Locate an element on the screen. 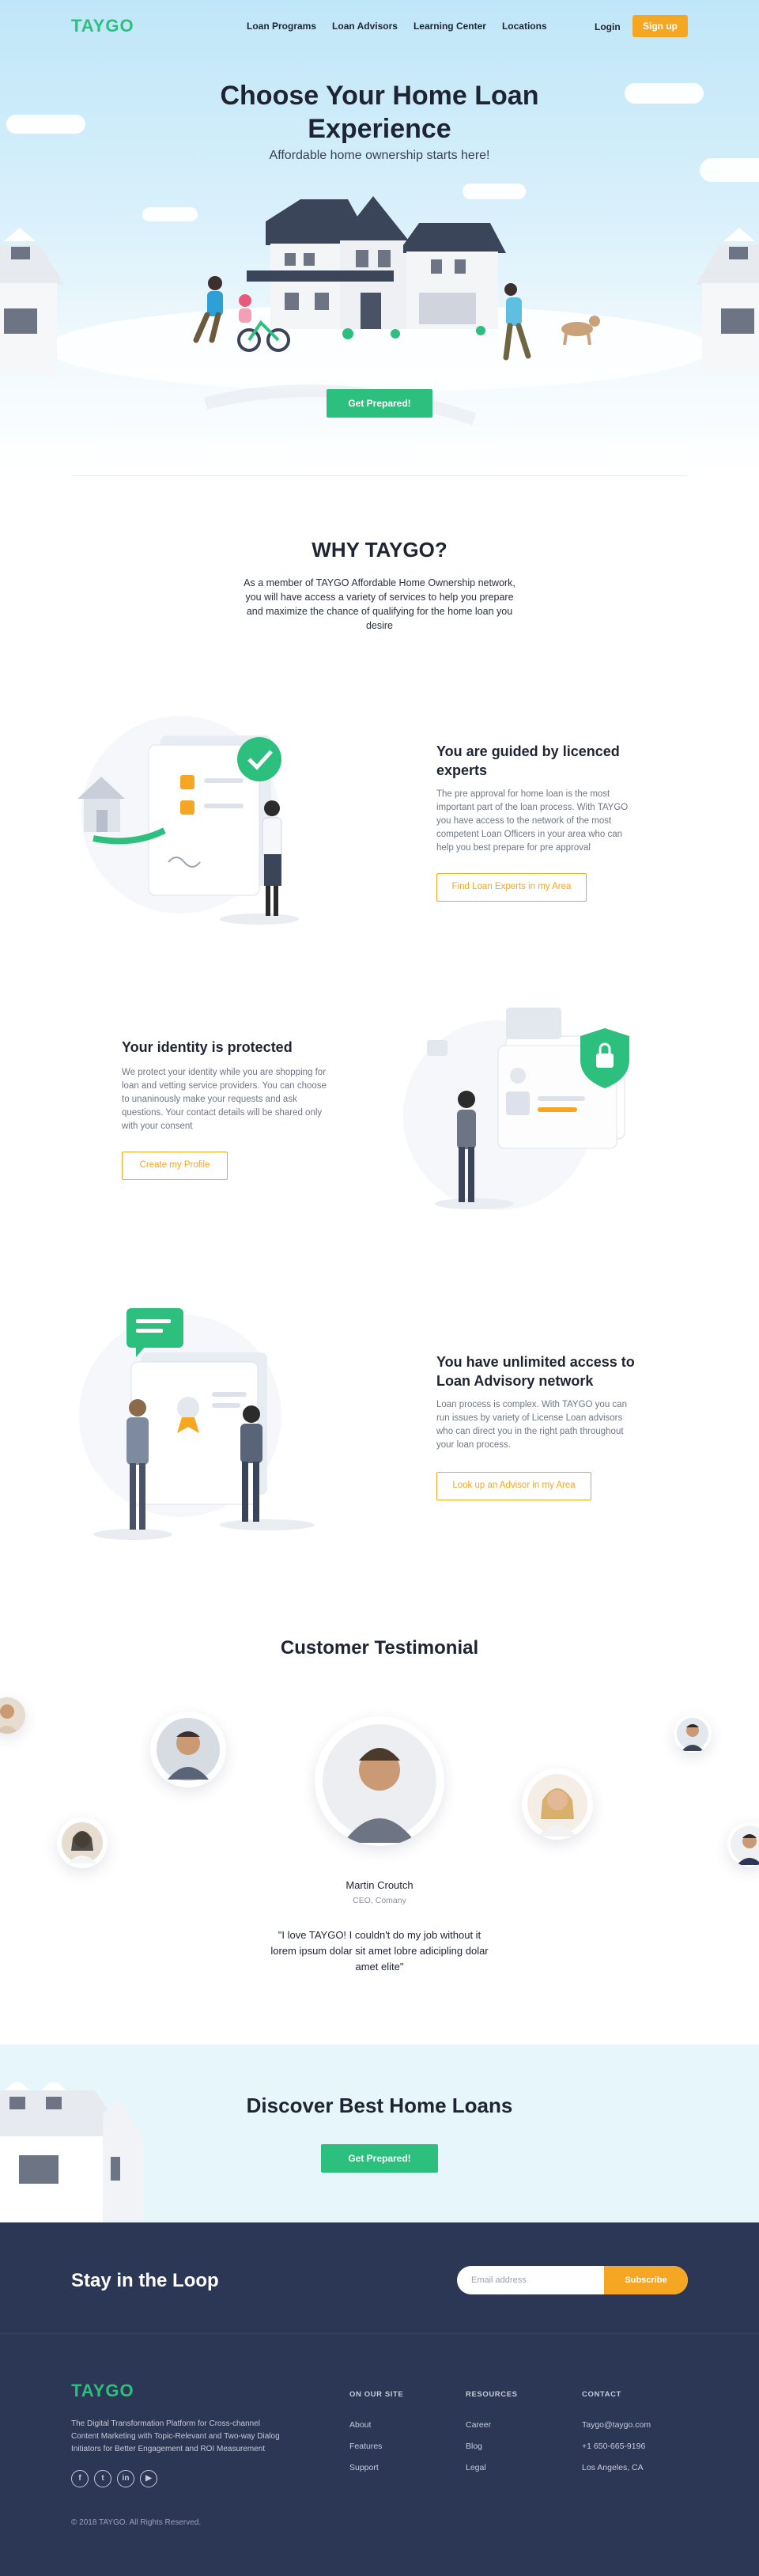  footer-logo: TAYGO is located at coordinates (102, 2391).